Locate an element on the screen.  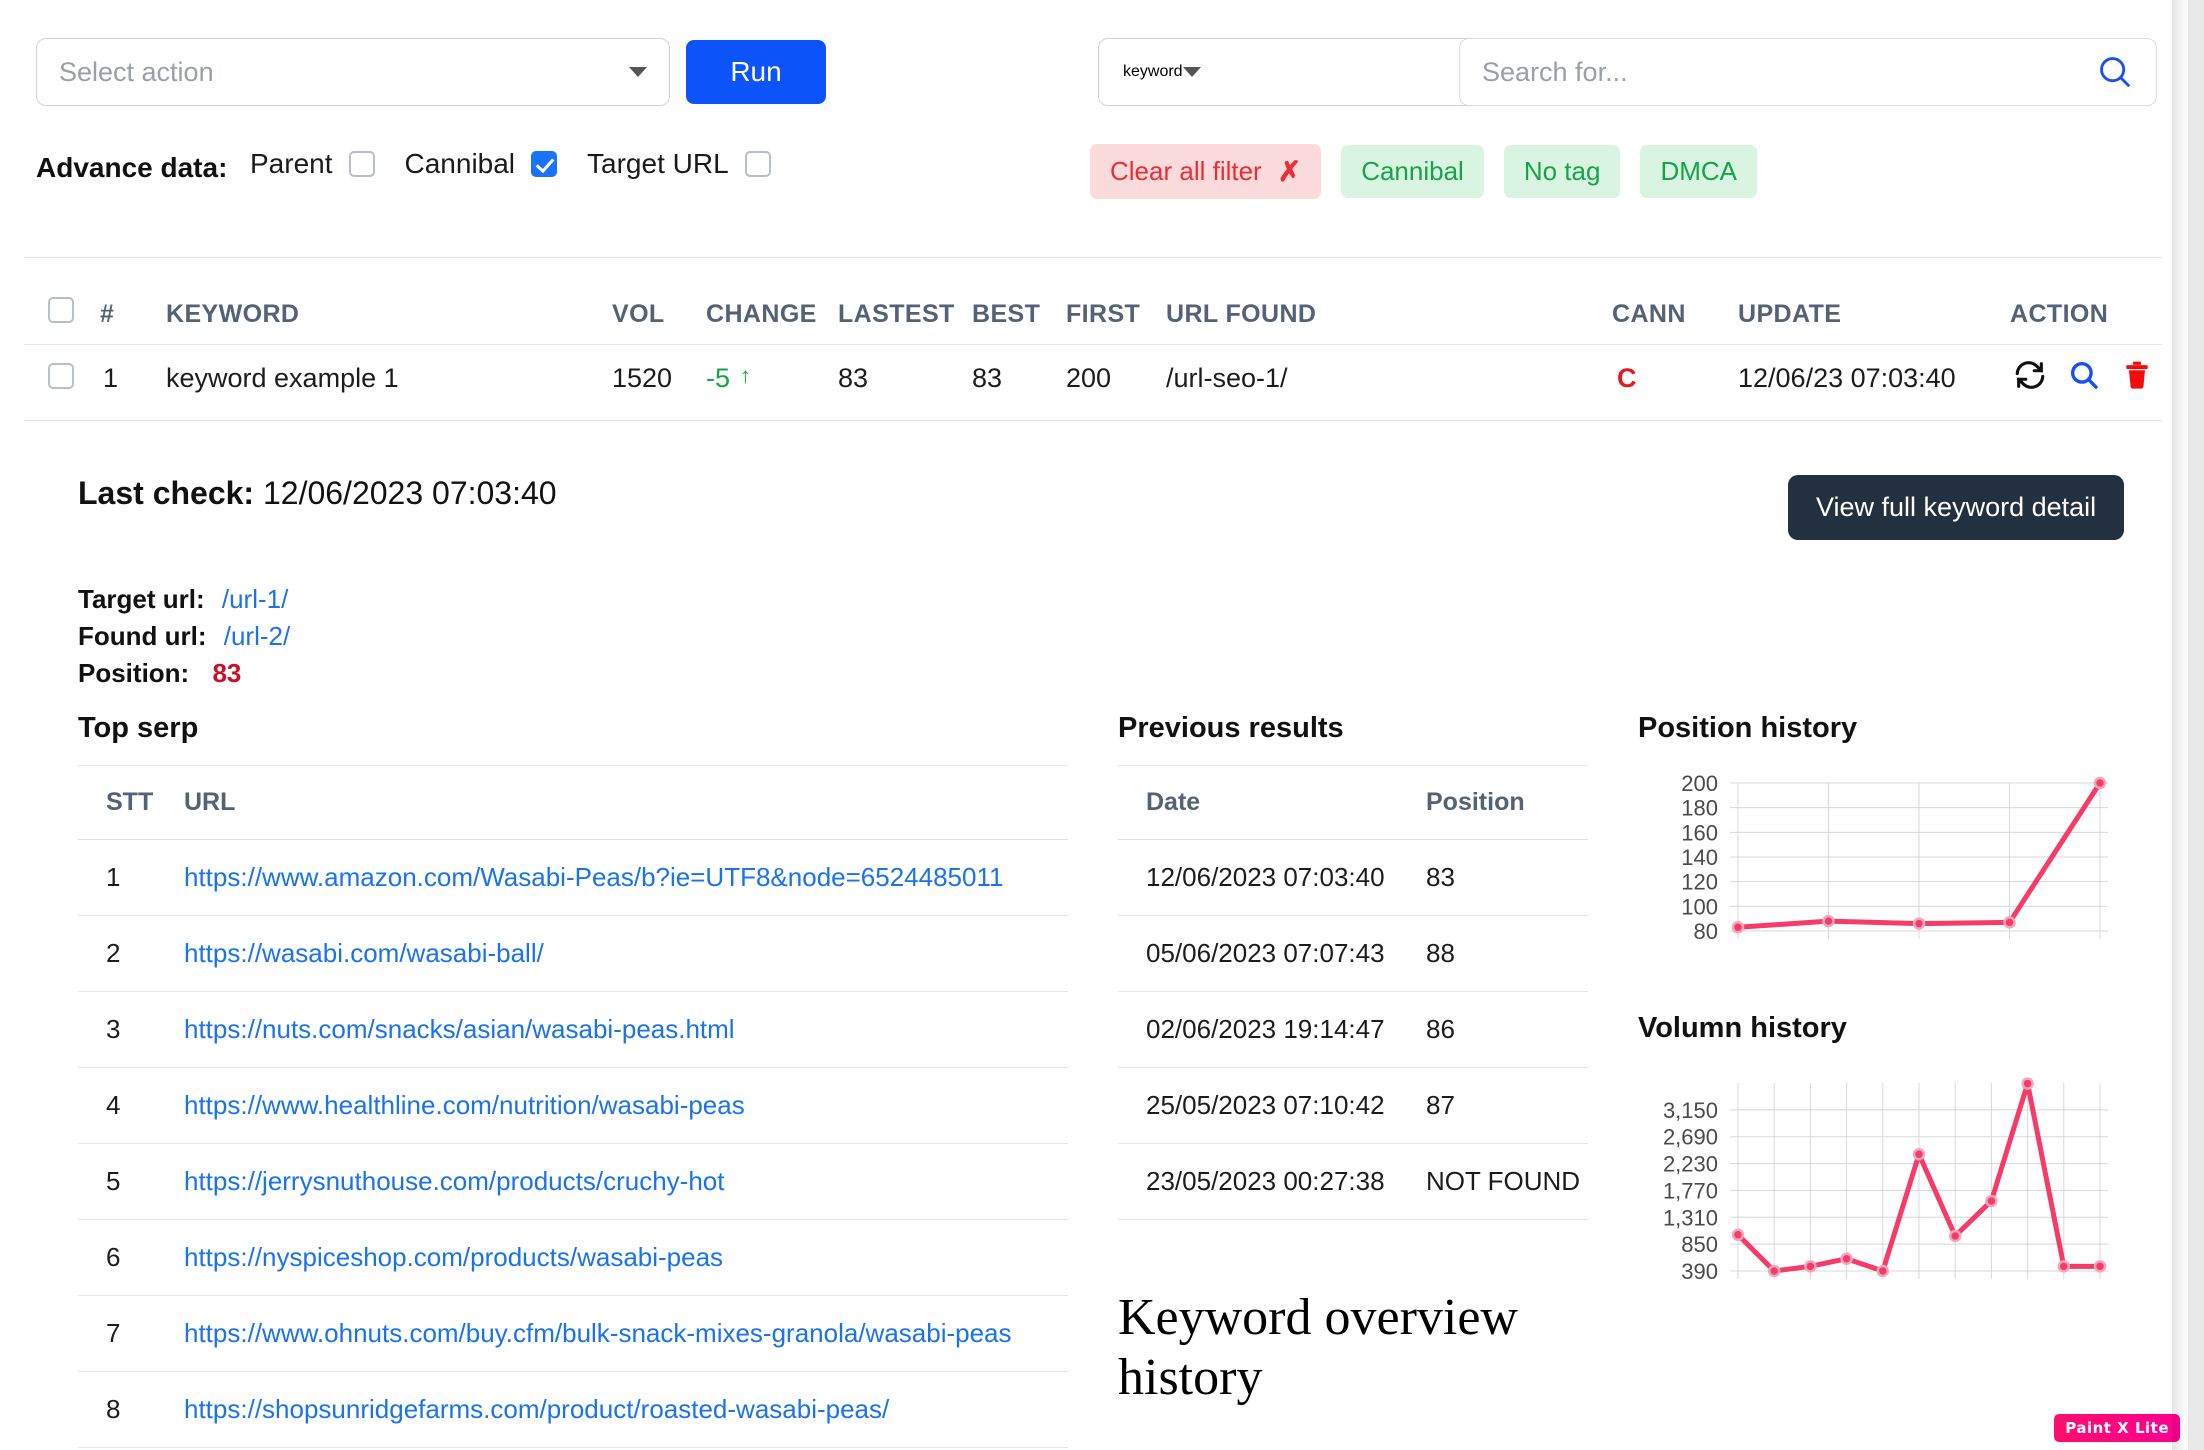
search-box is located at coordinates (1808, 72).